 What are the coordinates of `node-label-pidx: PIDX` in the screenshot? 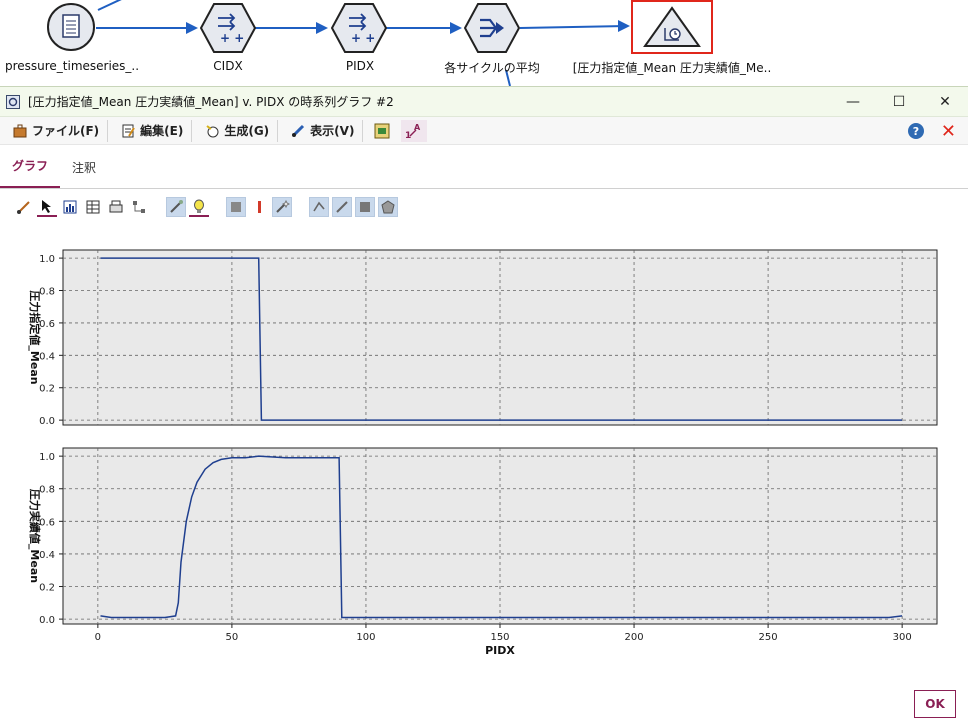 It's located at (360, 66).